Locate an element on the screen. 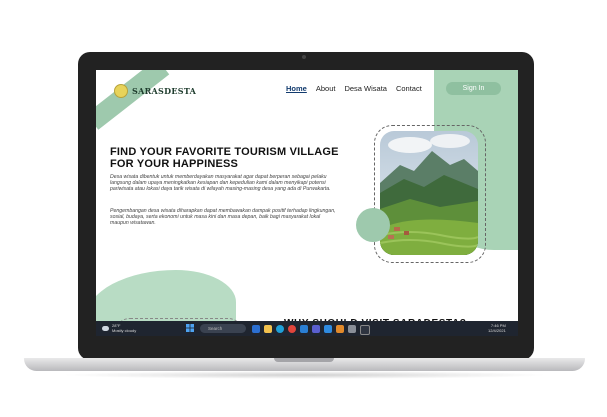  brand-name: SARASDESTA is located at coordinates (164, 91).